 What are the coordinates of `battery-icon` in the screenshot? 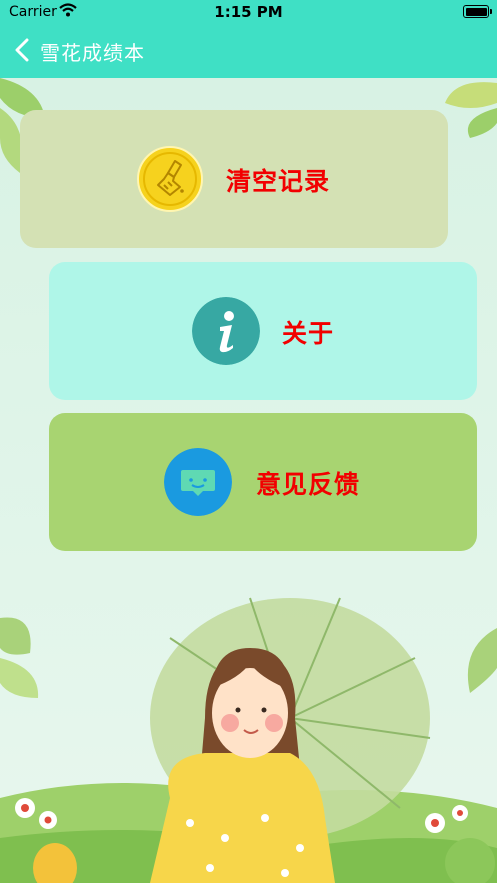 It's located at (477, 11).